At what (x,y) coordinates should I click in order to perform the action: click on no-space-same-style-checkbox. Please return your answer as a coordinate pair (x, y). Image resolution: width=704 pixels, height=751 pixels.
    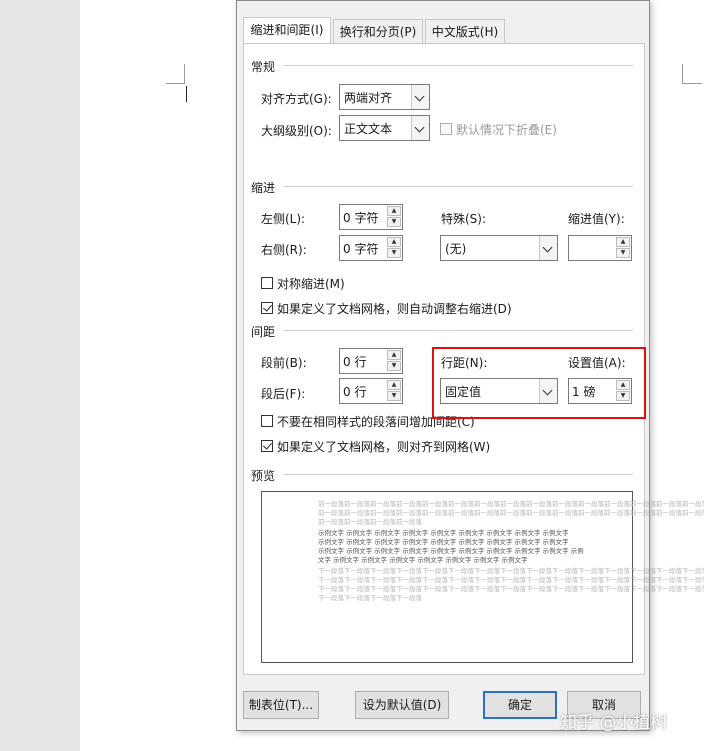
    Looking at the image, I should click on (267, 421).